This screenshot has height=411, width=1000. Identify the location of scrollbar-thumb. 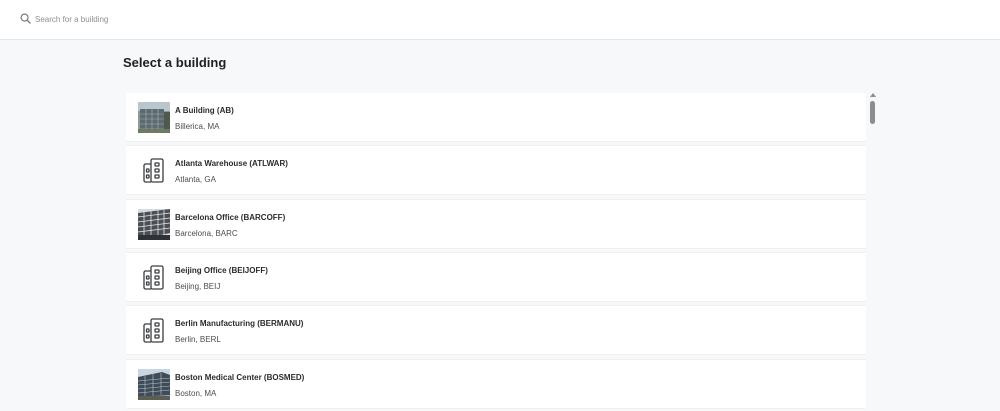
(872, 112).